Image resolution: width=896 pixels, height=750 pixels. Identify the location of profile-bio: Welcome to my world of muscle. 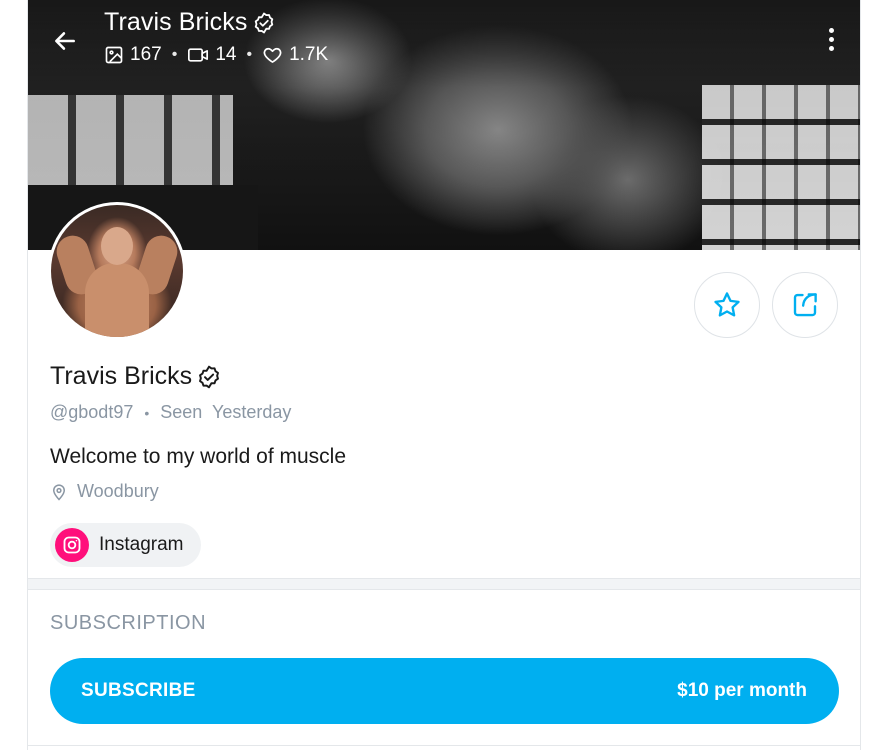
(198, 456).